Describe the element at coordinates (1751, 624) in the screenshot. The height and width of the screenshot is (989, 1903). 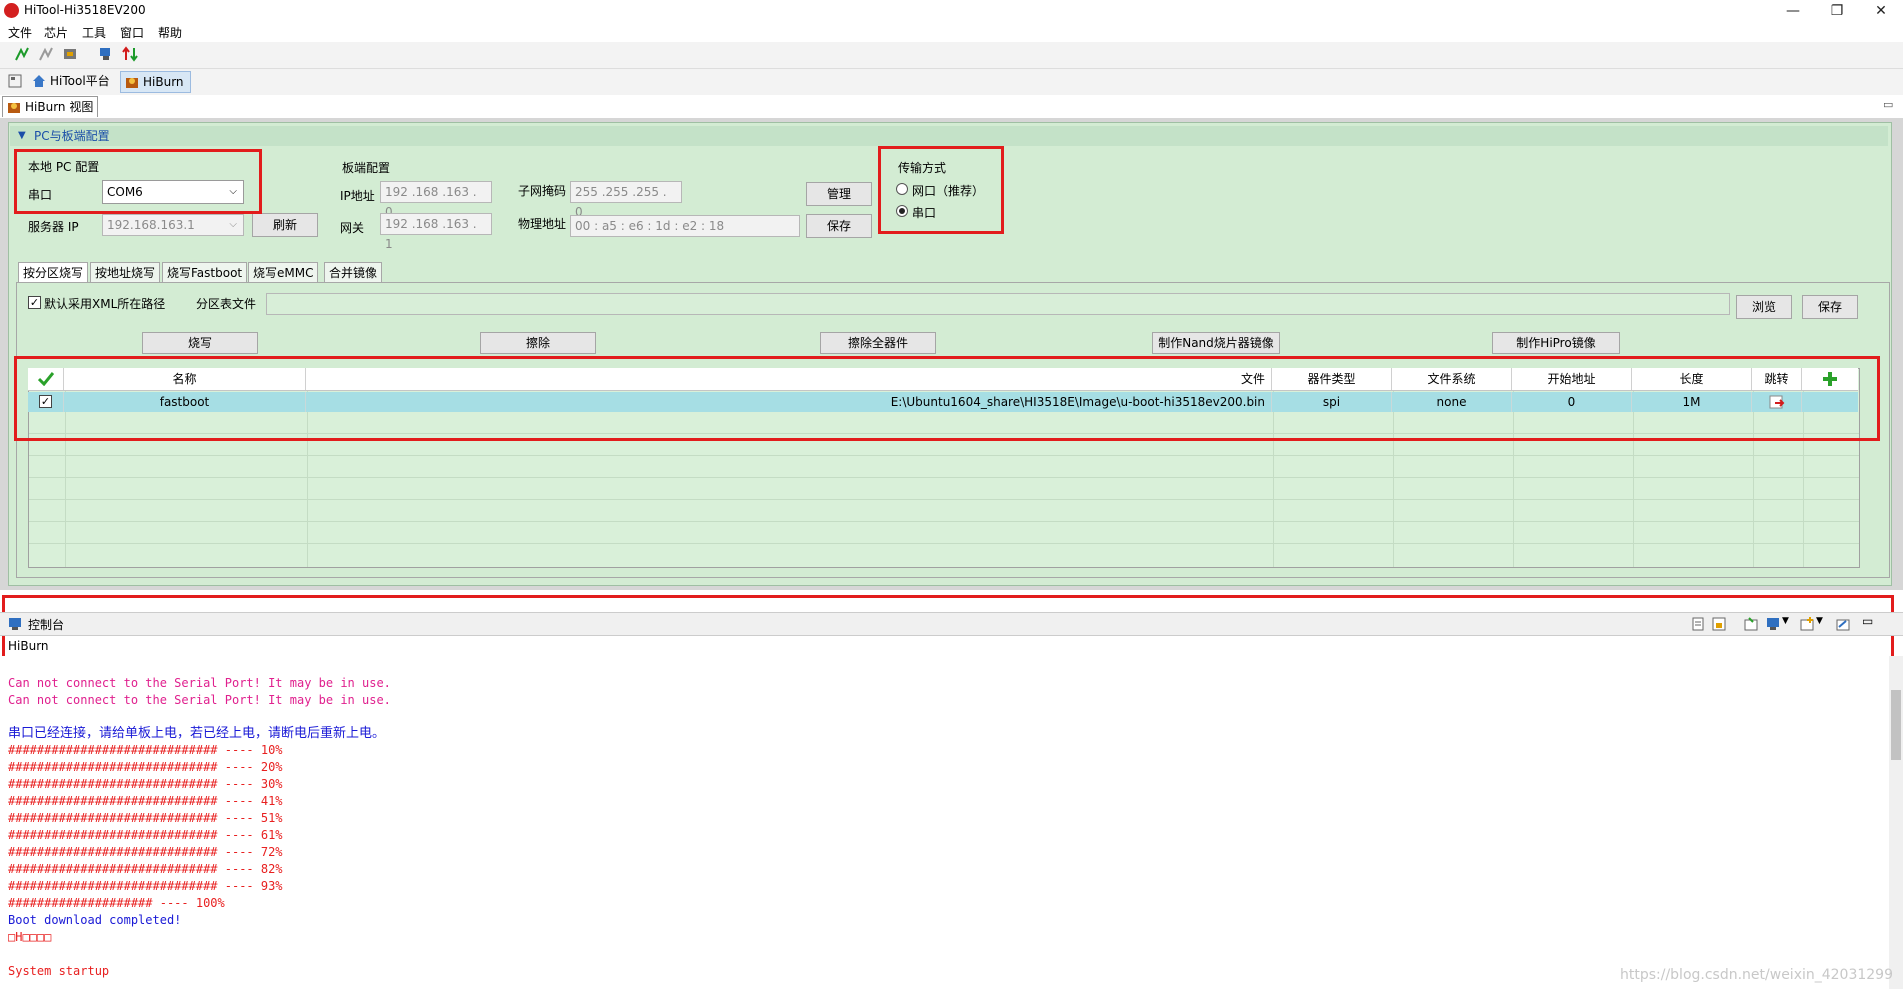
I see `pin-console-icon` at that location.